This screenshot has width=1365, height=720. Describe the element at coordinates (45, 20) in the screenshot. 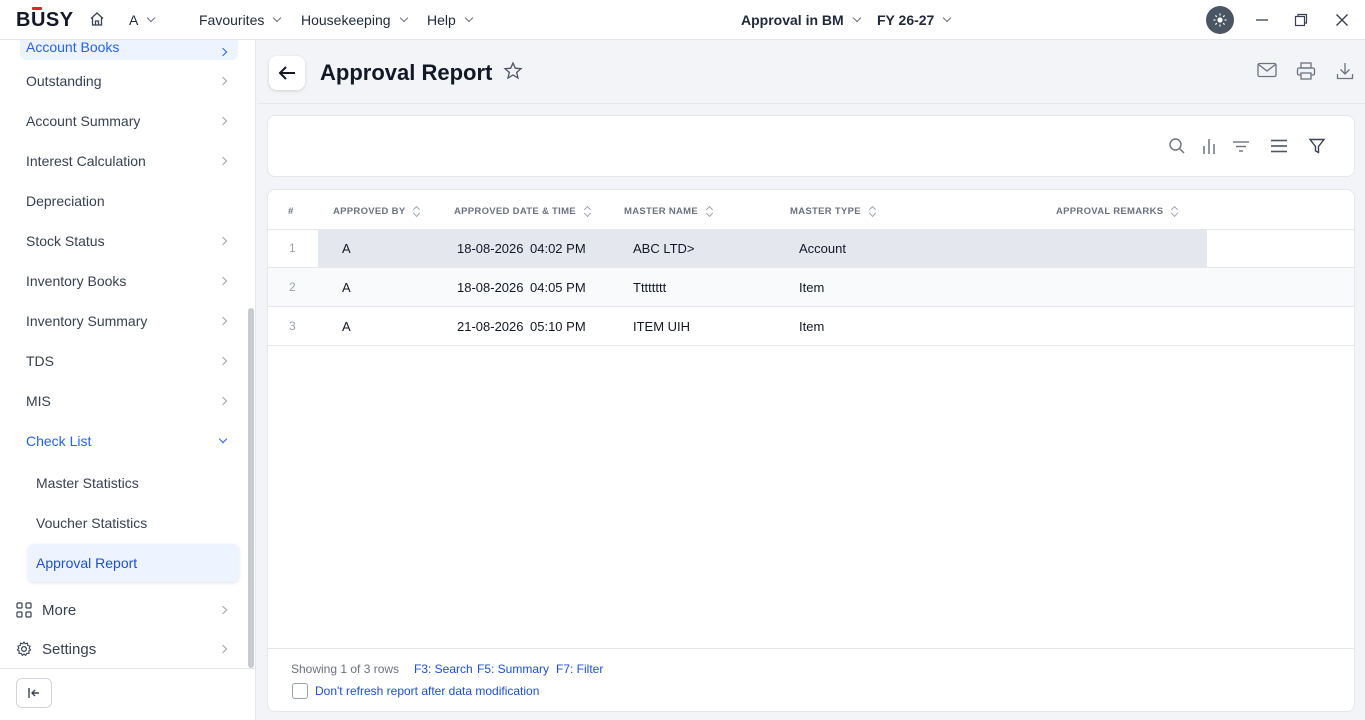

I see `busy-logo: BUSY` at that location.